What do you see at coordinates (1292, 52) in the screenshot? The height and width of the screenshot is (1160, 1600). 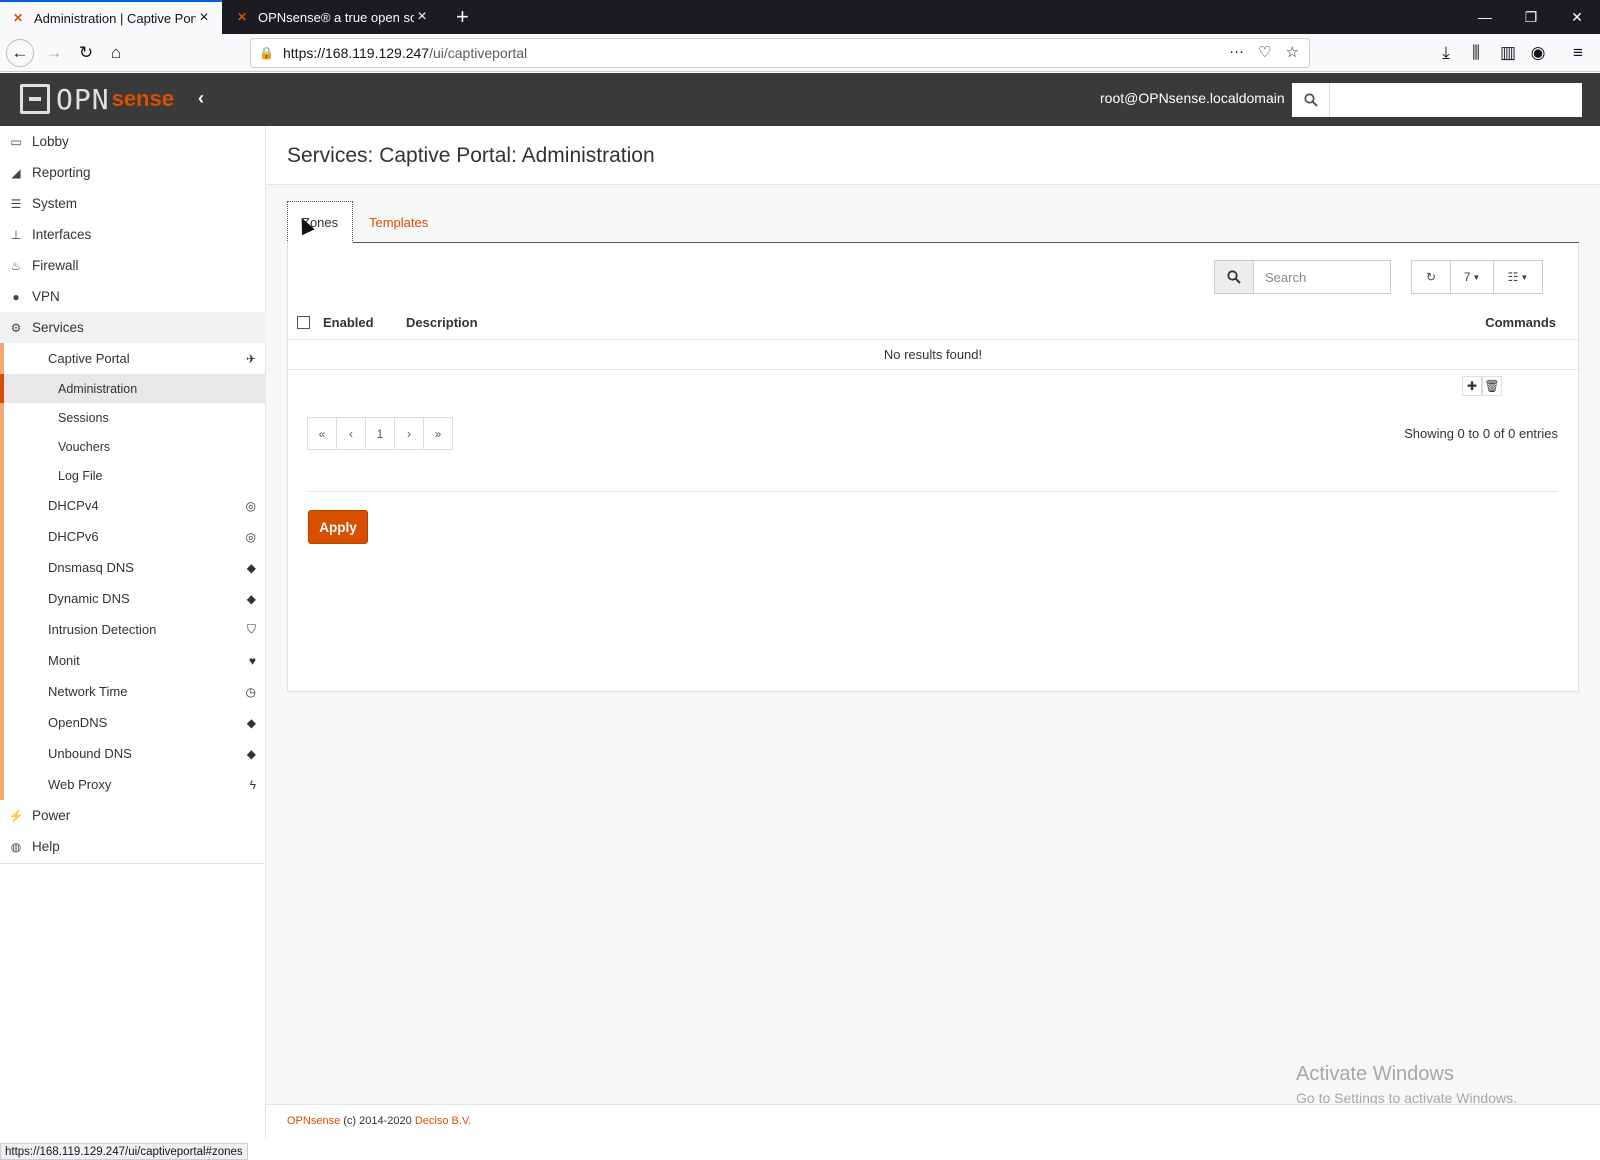 I see `bookmark-star-icon: ☆` at bounding box center [1292, 52].